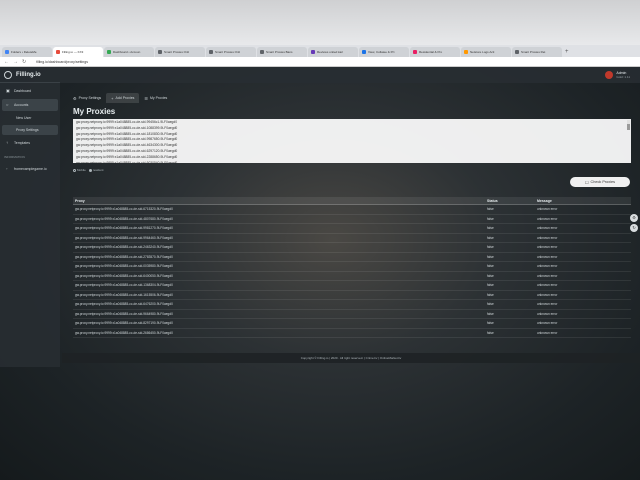 Image resolution: width=640 pixels, height=480 pixels. What do you see at coordinates (482, 52) in the screenshot?
I see `browser-tab-label: Netstore Logs Acti` at bounding box center [482, 52].